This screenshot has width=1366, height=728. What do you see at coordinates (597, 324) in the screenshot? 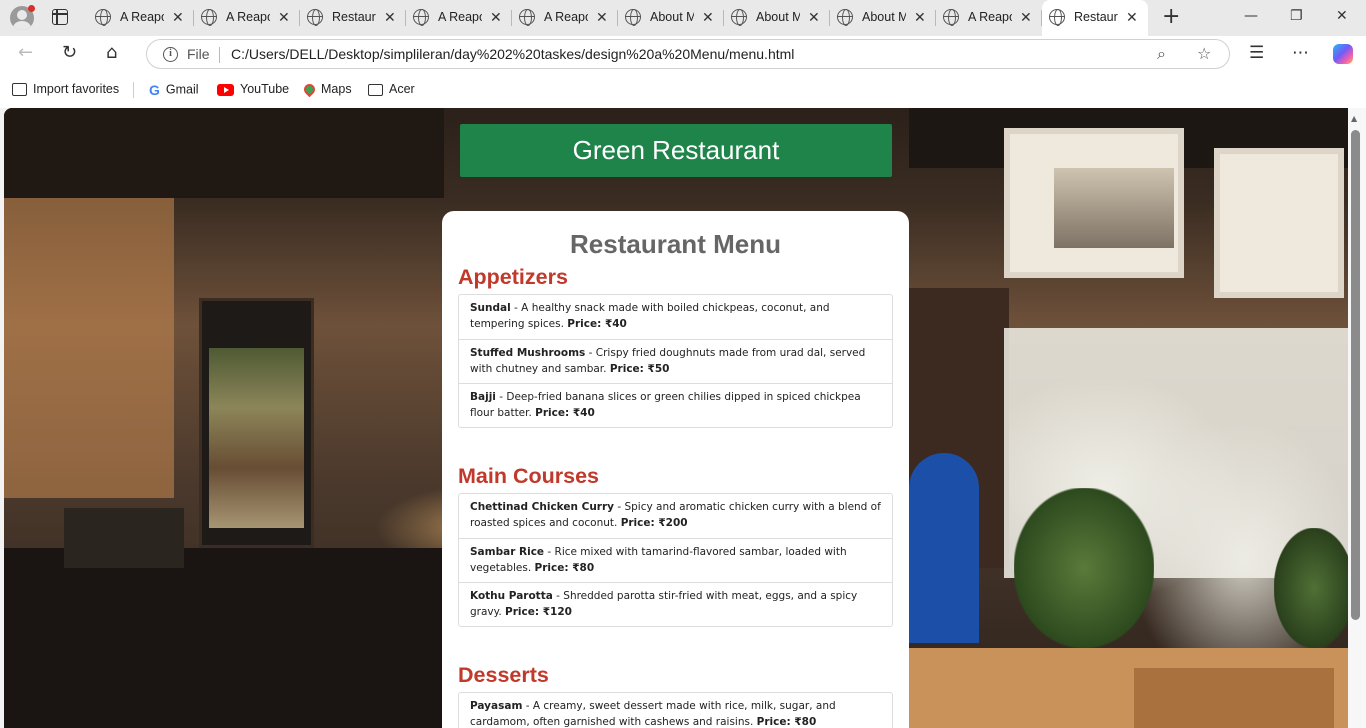
I see `item-price: Price: ₹40` at bounding box center [597, 324].